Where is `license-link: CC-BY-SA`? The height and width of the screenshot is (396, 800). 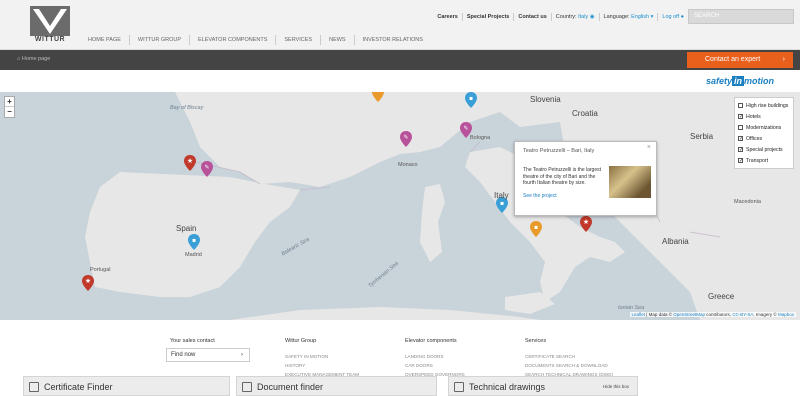
license-link: CC-BY-SA is located at coordinates (742, 314).